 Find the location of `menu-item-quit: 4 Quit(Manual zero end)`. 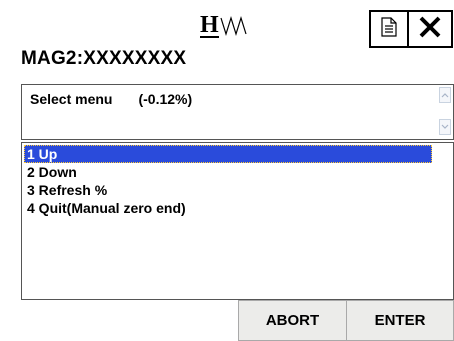

menu-item-quit: 4 Quit(Manual zero end) is located at coordinates (105, 208).